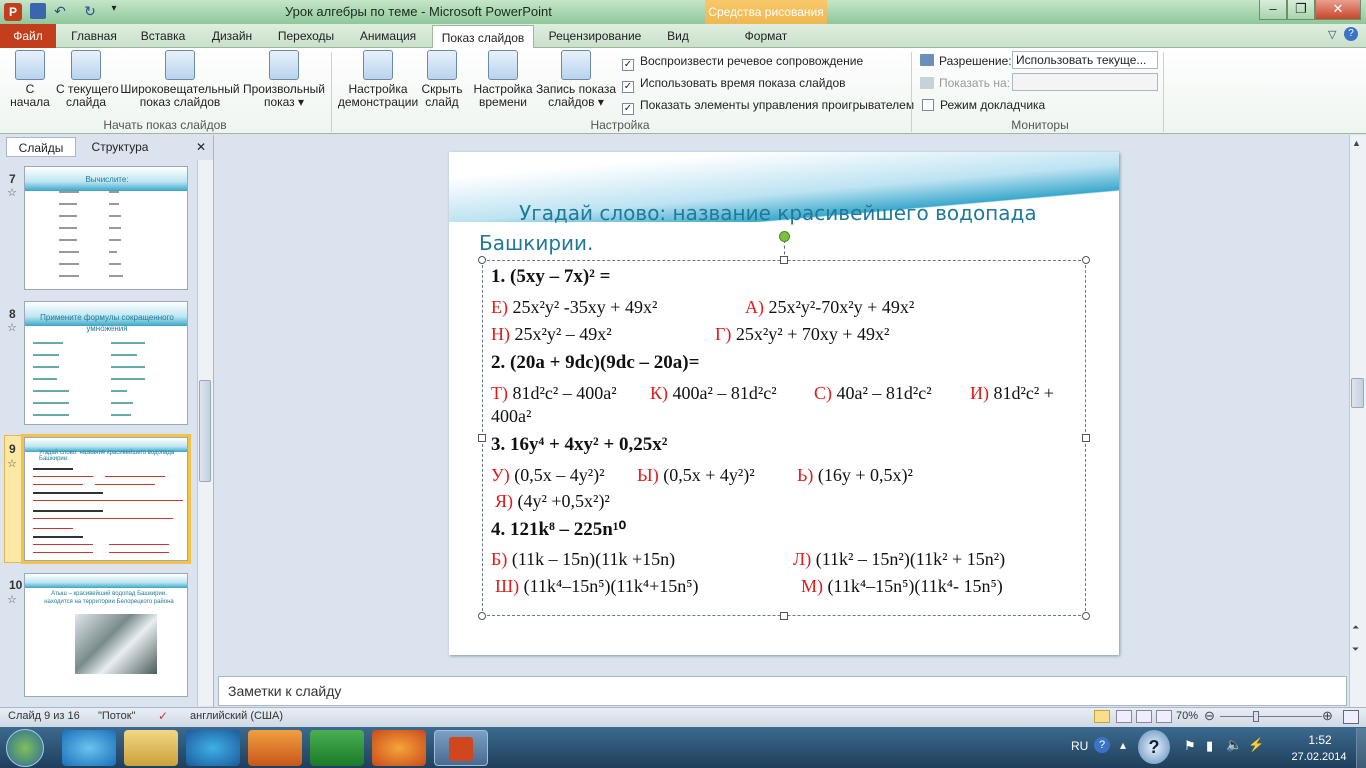 The image size is (1366, 768). What do you see at coordinates (1320, 740) in the screenshot?
I see `clock-time: 1:52` at bounding box center [1320, 740].